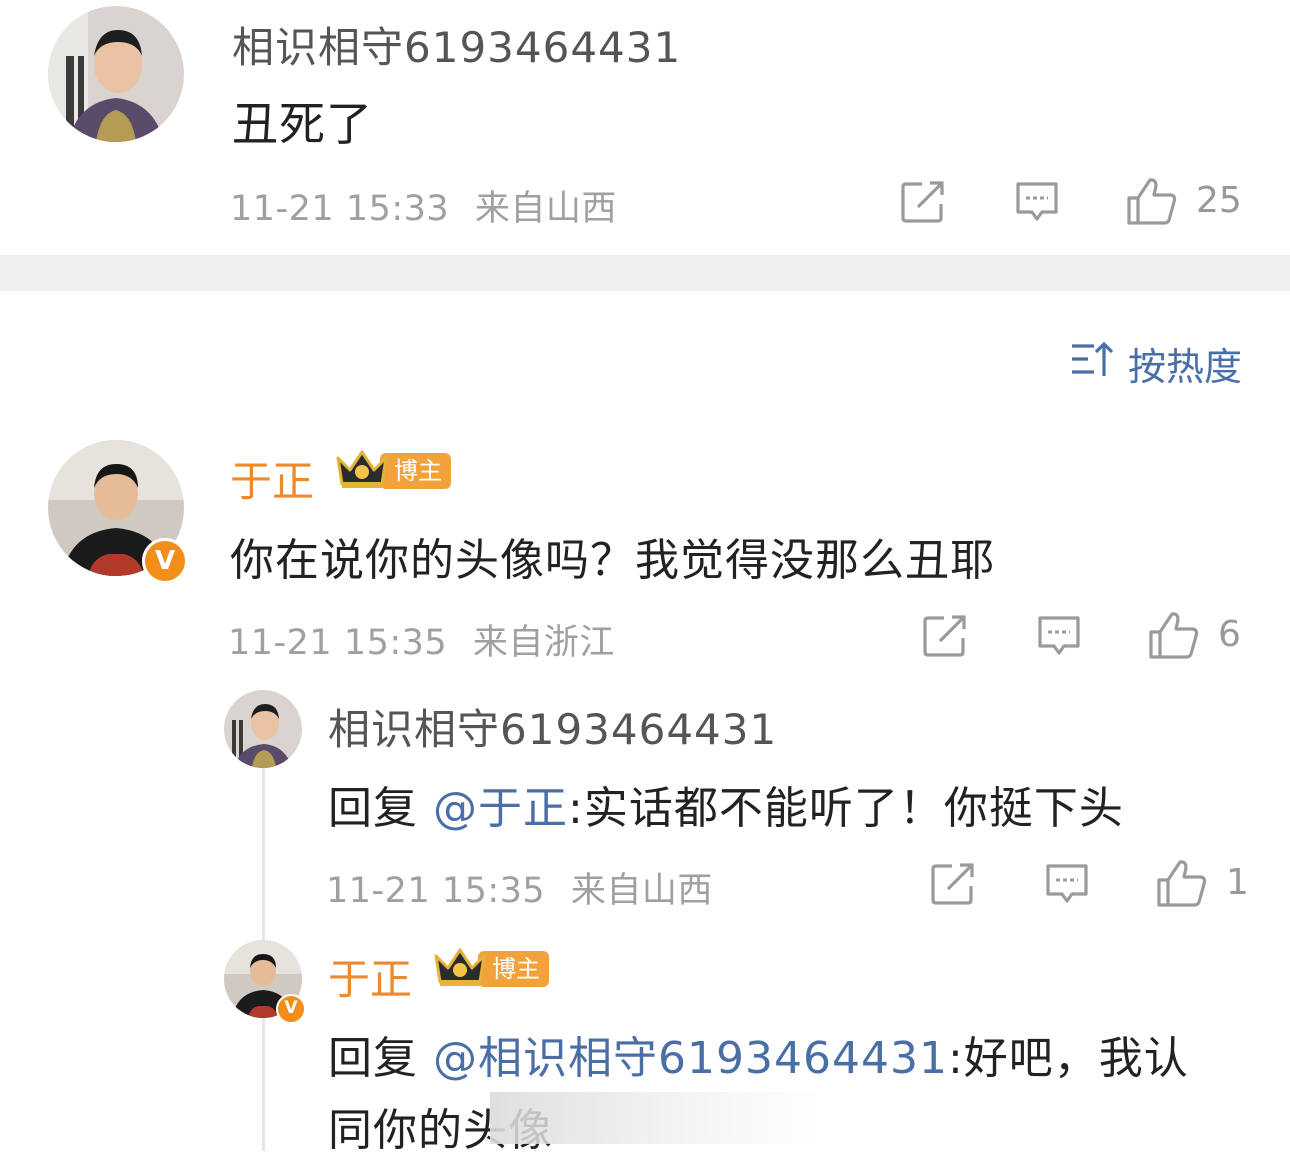 The width and height of the screenshot is (1290, 1158). What do you see at coordinates (338, 643) in the screenshot?
I see `comment-time: 11-21 15:35` at bounding box center [338, 643].